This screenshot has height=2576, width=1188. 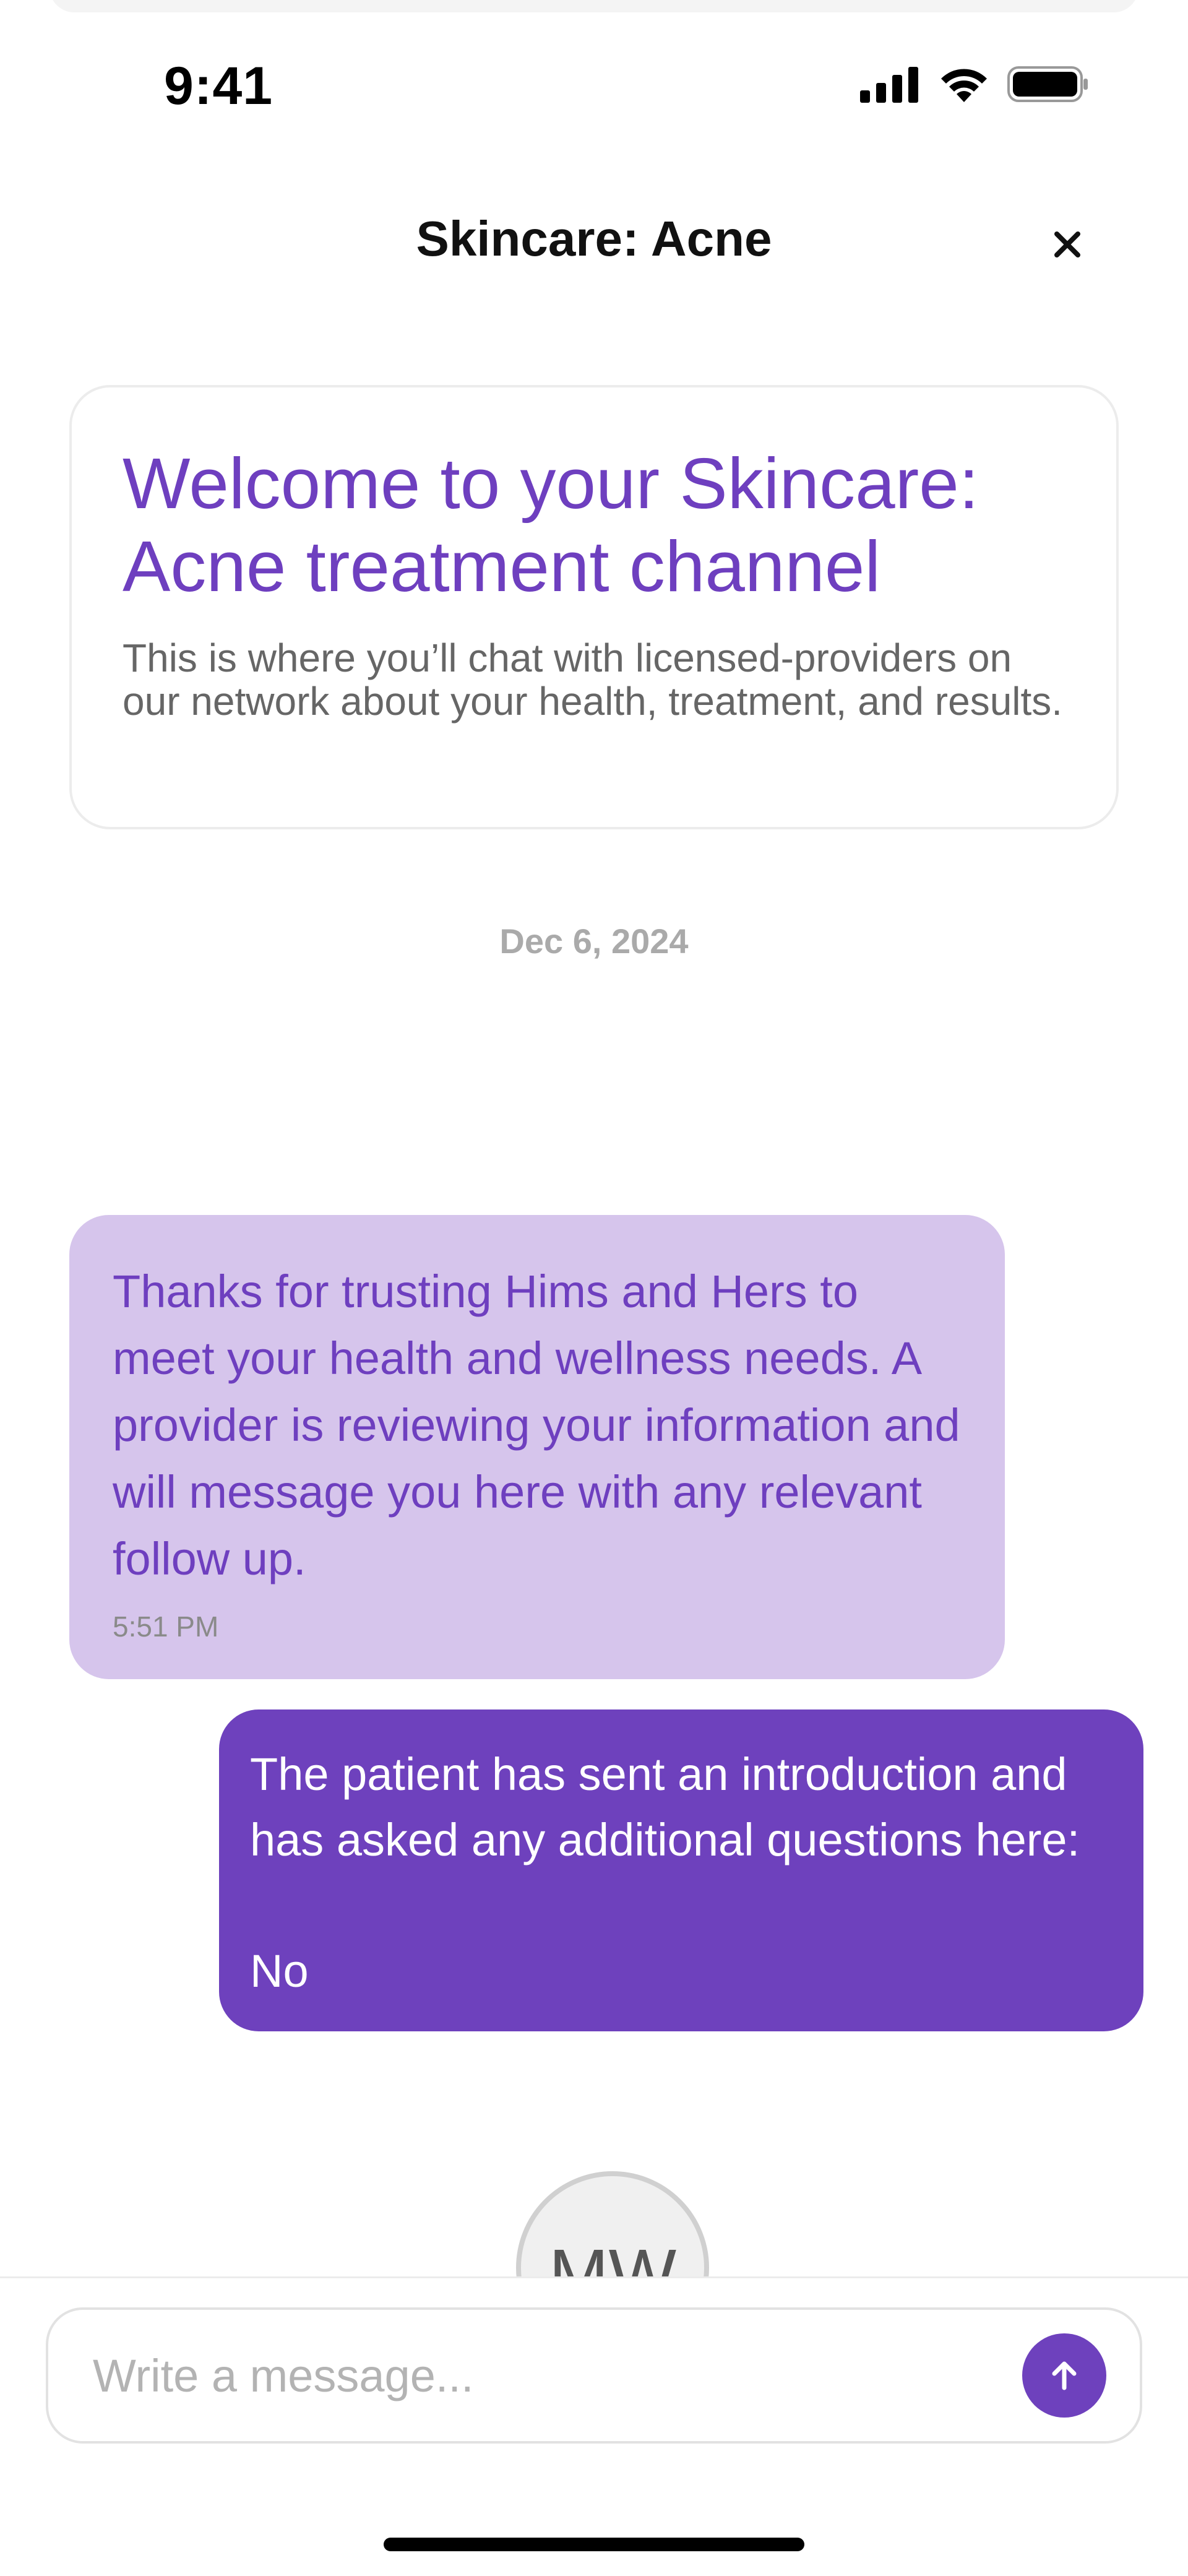 I want to click on home-indicator, so click(x=594, y=2544).